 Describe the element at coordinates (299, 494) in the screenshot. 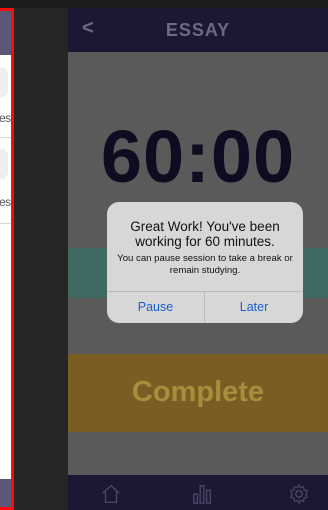

I see `gear-icon` at that location.